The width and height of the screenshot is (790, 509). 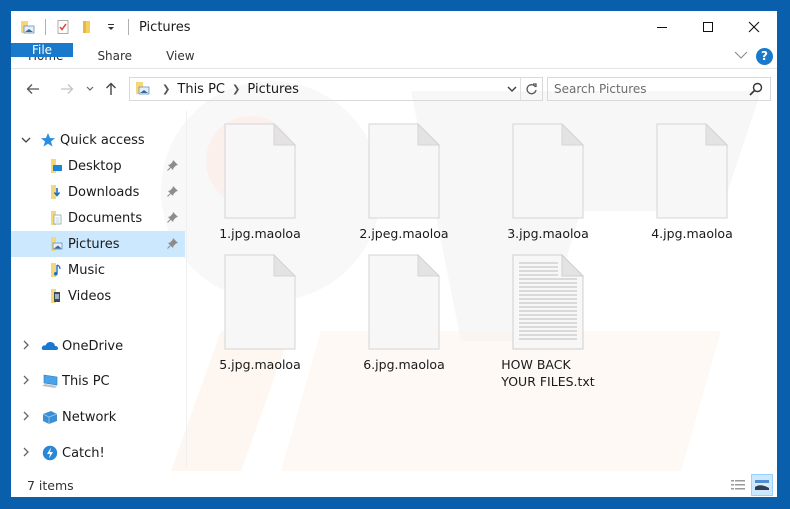 What do you see at coordinates (512, 89) in the screenshot?
I see `address-history-dropdown` at bounding box center [512, 89].